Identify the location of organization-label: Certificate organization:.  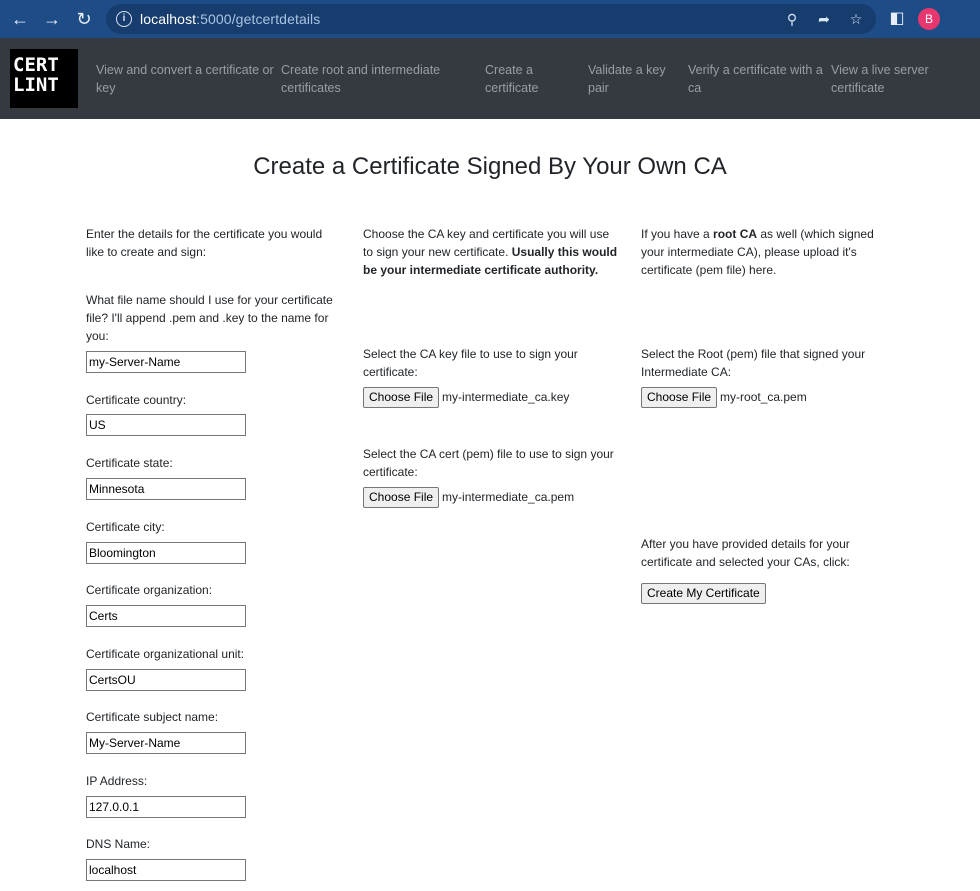
(149, 590).